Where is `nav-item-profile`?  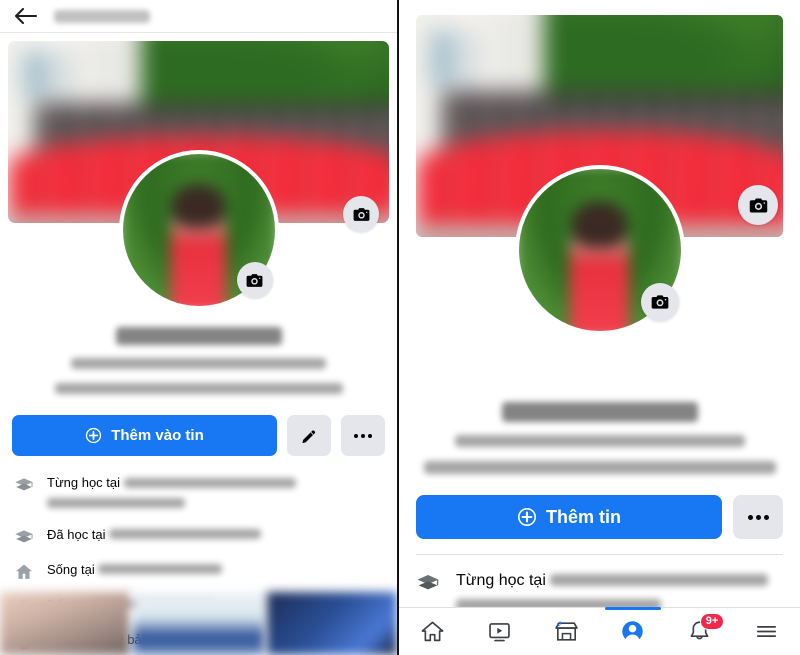 nav-item-profile is located at coordinates (632, 631).